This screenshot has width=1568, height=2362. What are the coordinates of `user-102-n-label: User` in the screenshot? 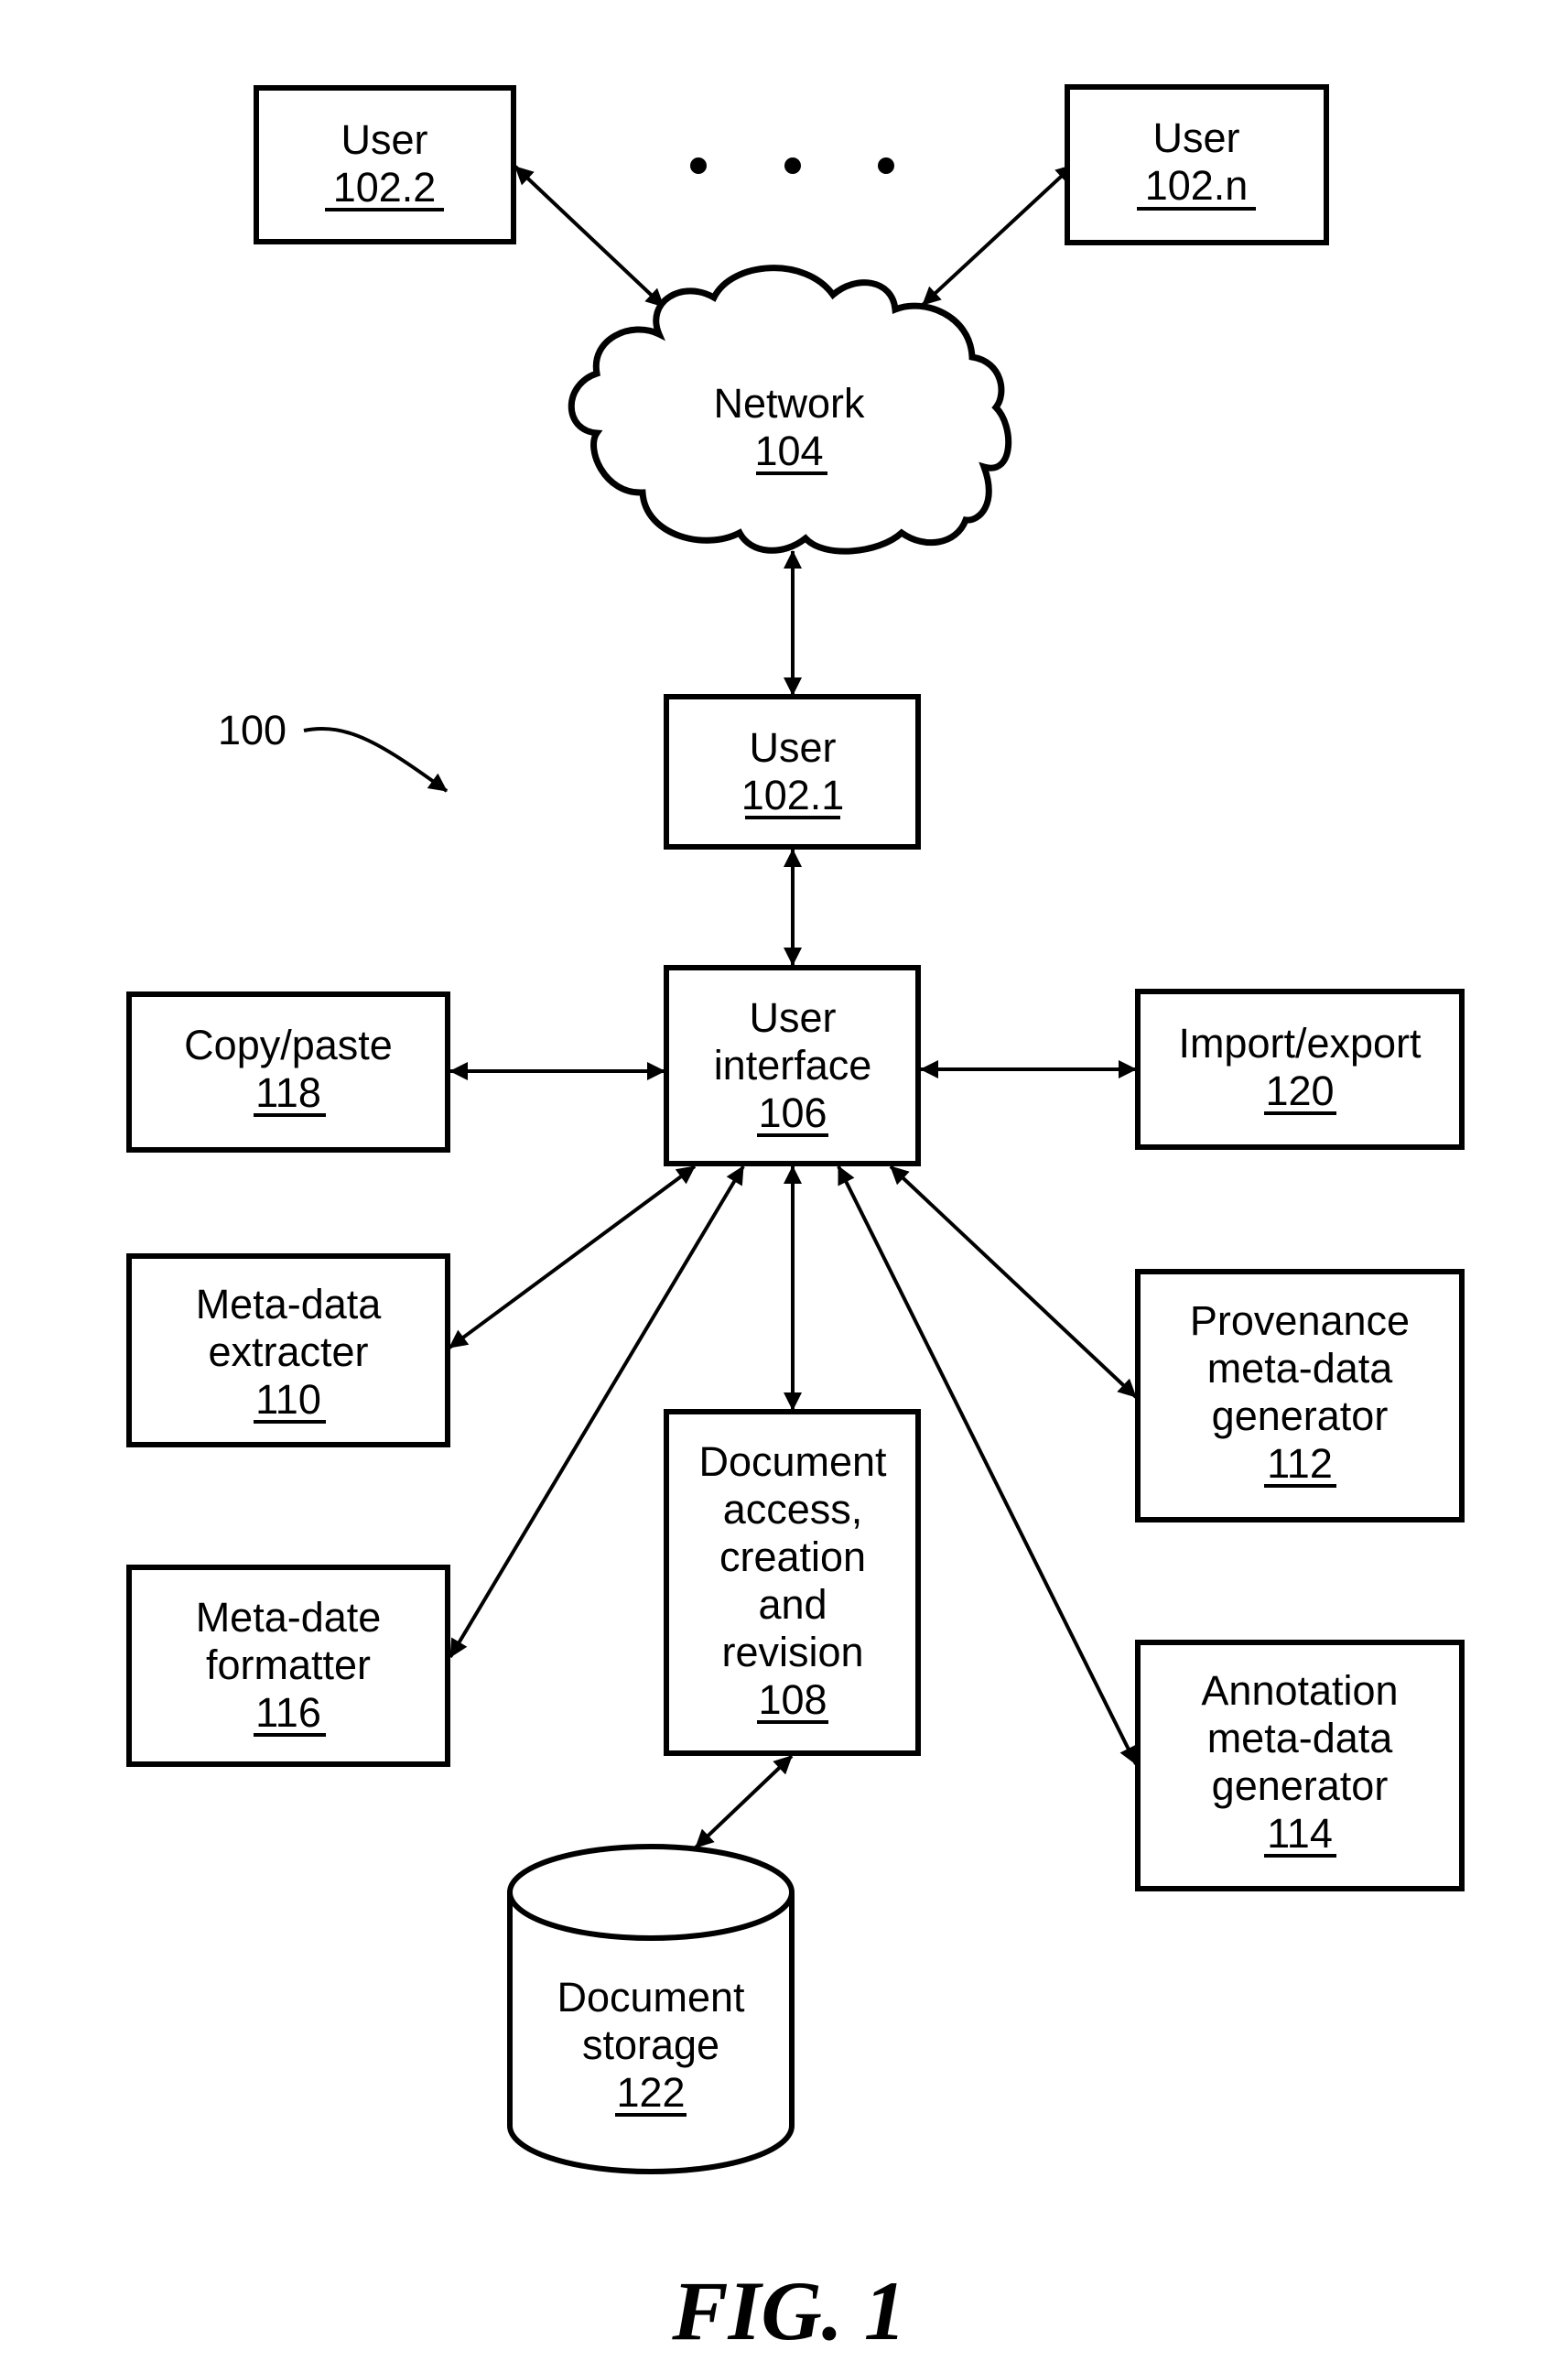 It's located at (1195, 137).